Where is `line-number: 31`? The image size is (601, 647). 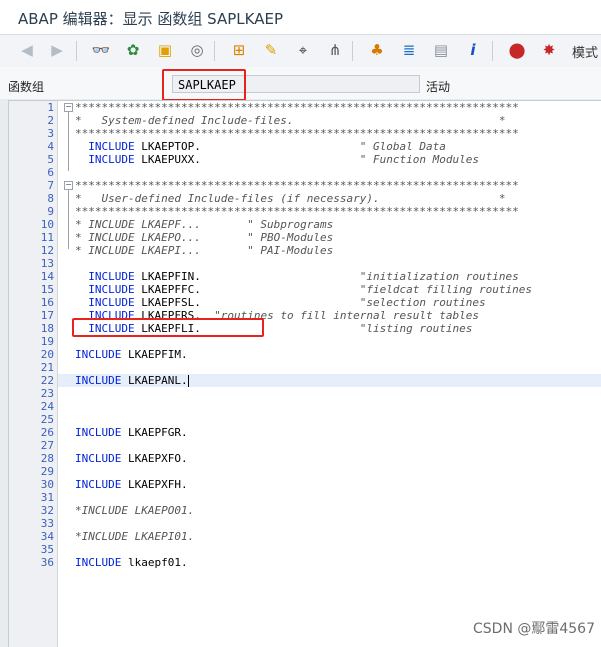 line-number: 31 is located at coordinates (47, 497).